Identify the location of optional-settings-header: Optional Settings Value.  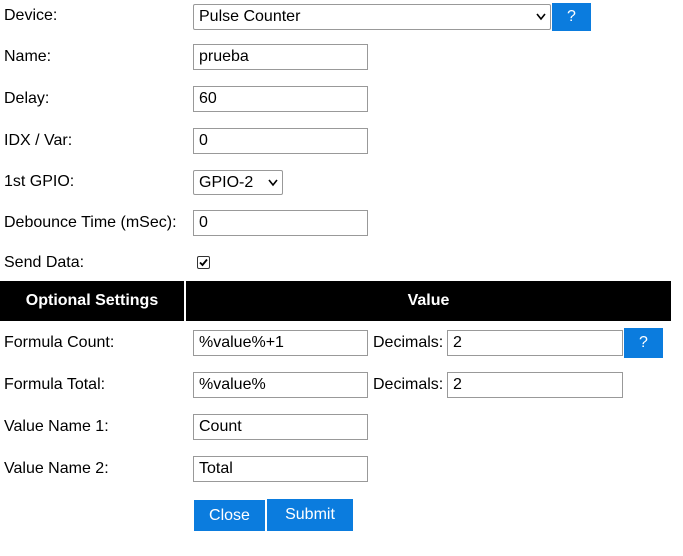
(335, 301).